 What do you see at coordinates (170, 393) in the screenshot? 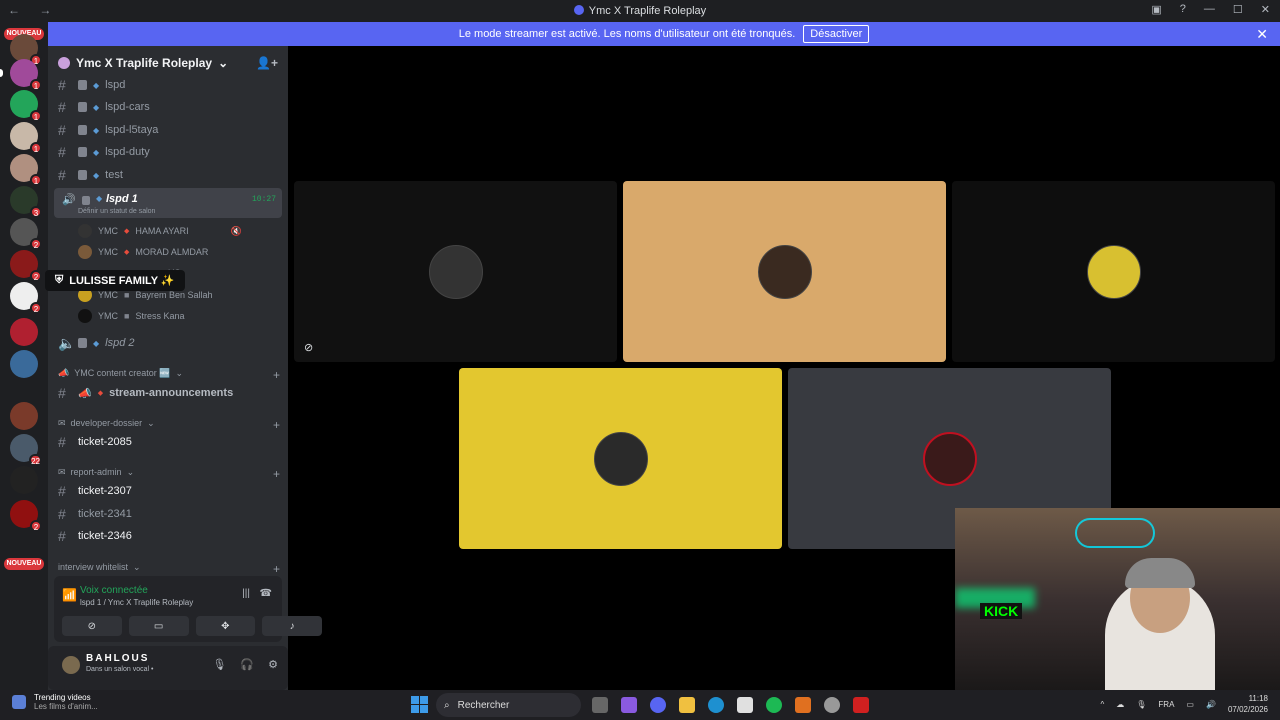
I see `channel-item: # 📣 ◆ stream-announcements` at bounding box center [170, 393].